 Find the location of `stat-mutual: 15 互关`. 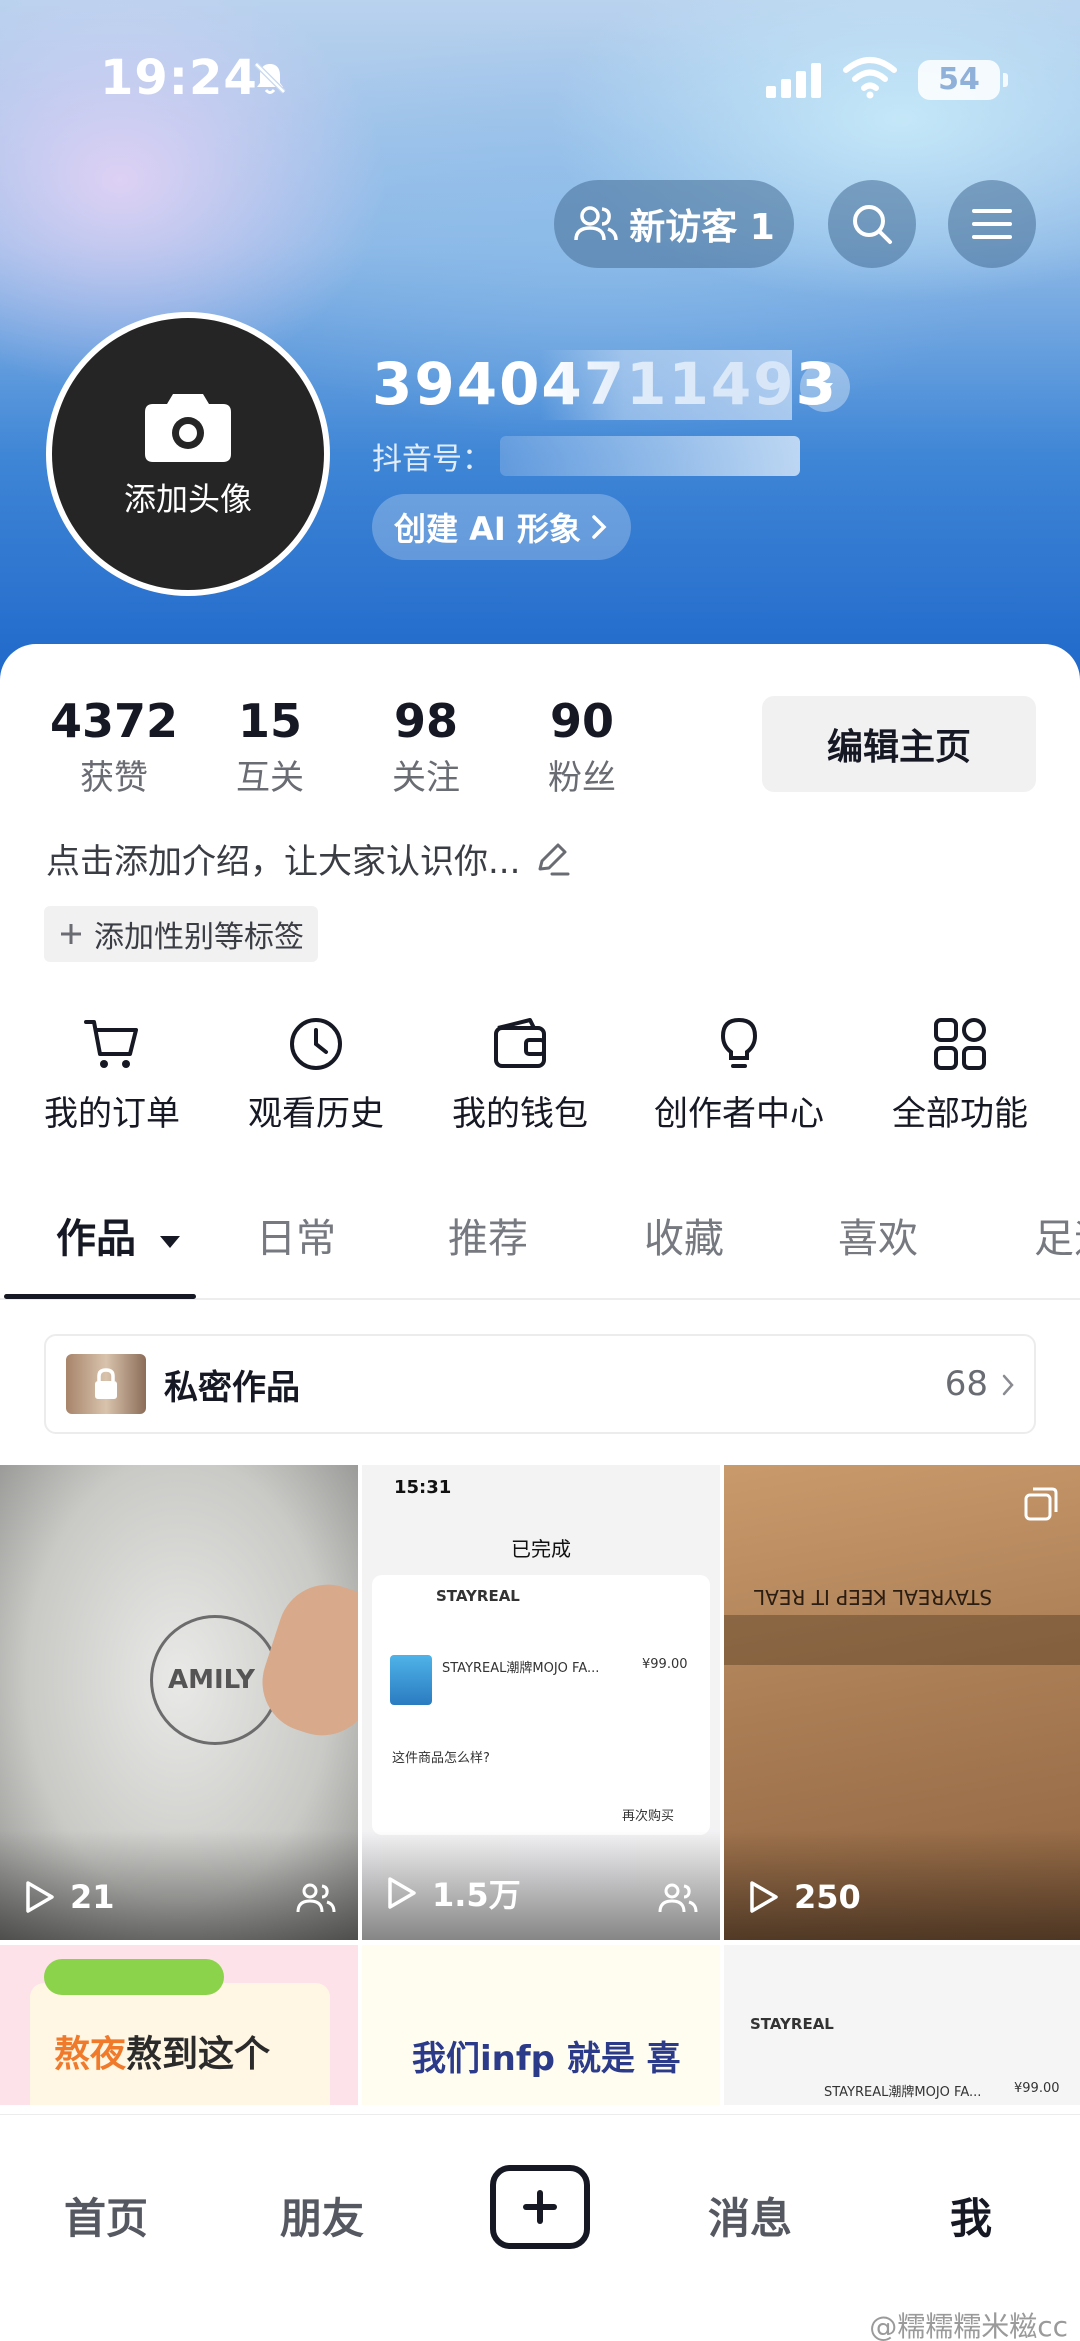

stat-mutual: 15 互关 is located at coordinates (270, 746).